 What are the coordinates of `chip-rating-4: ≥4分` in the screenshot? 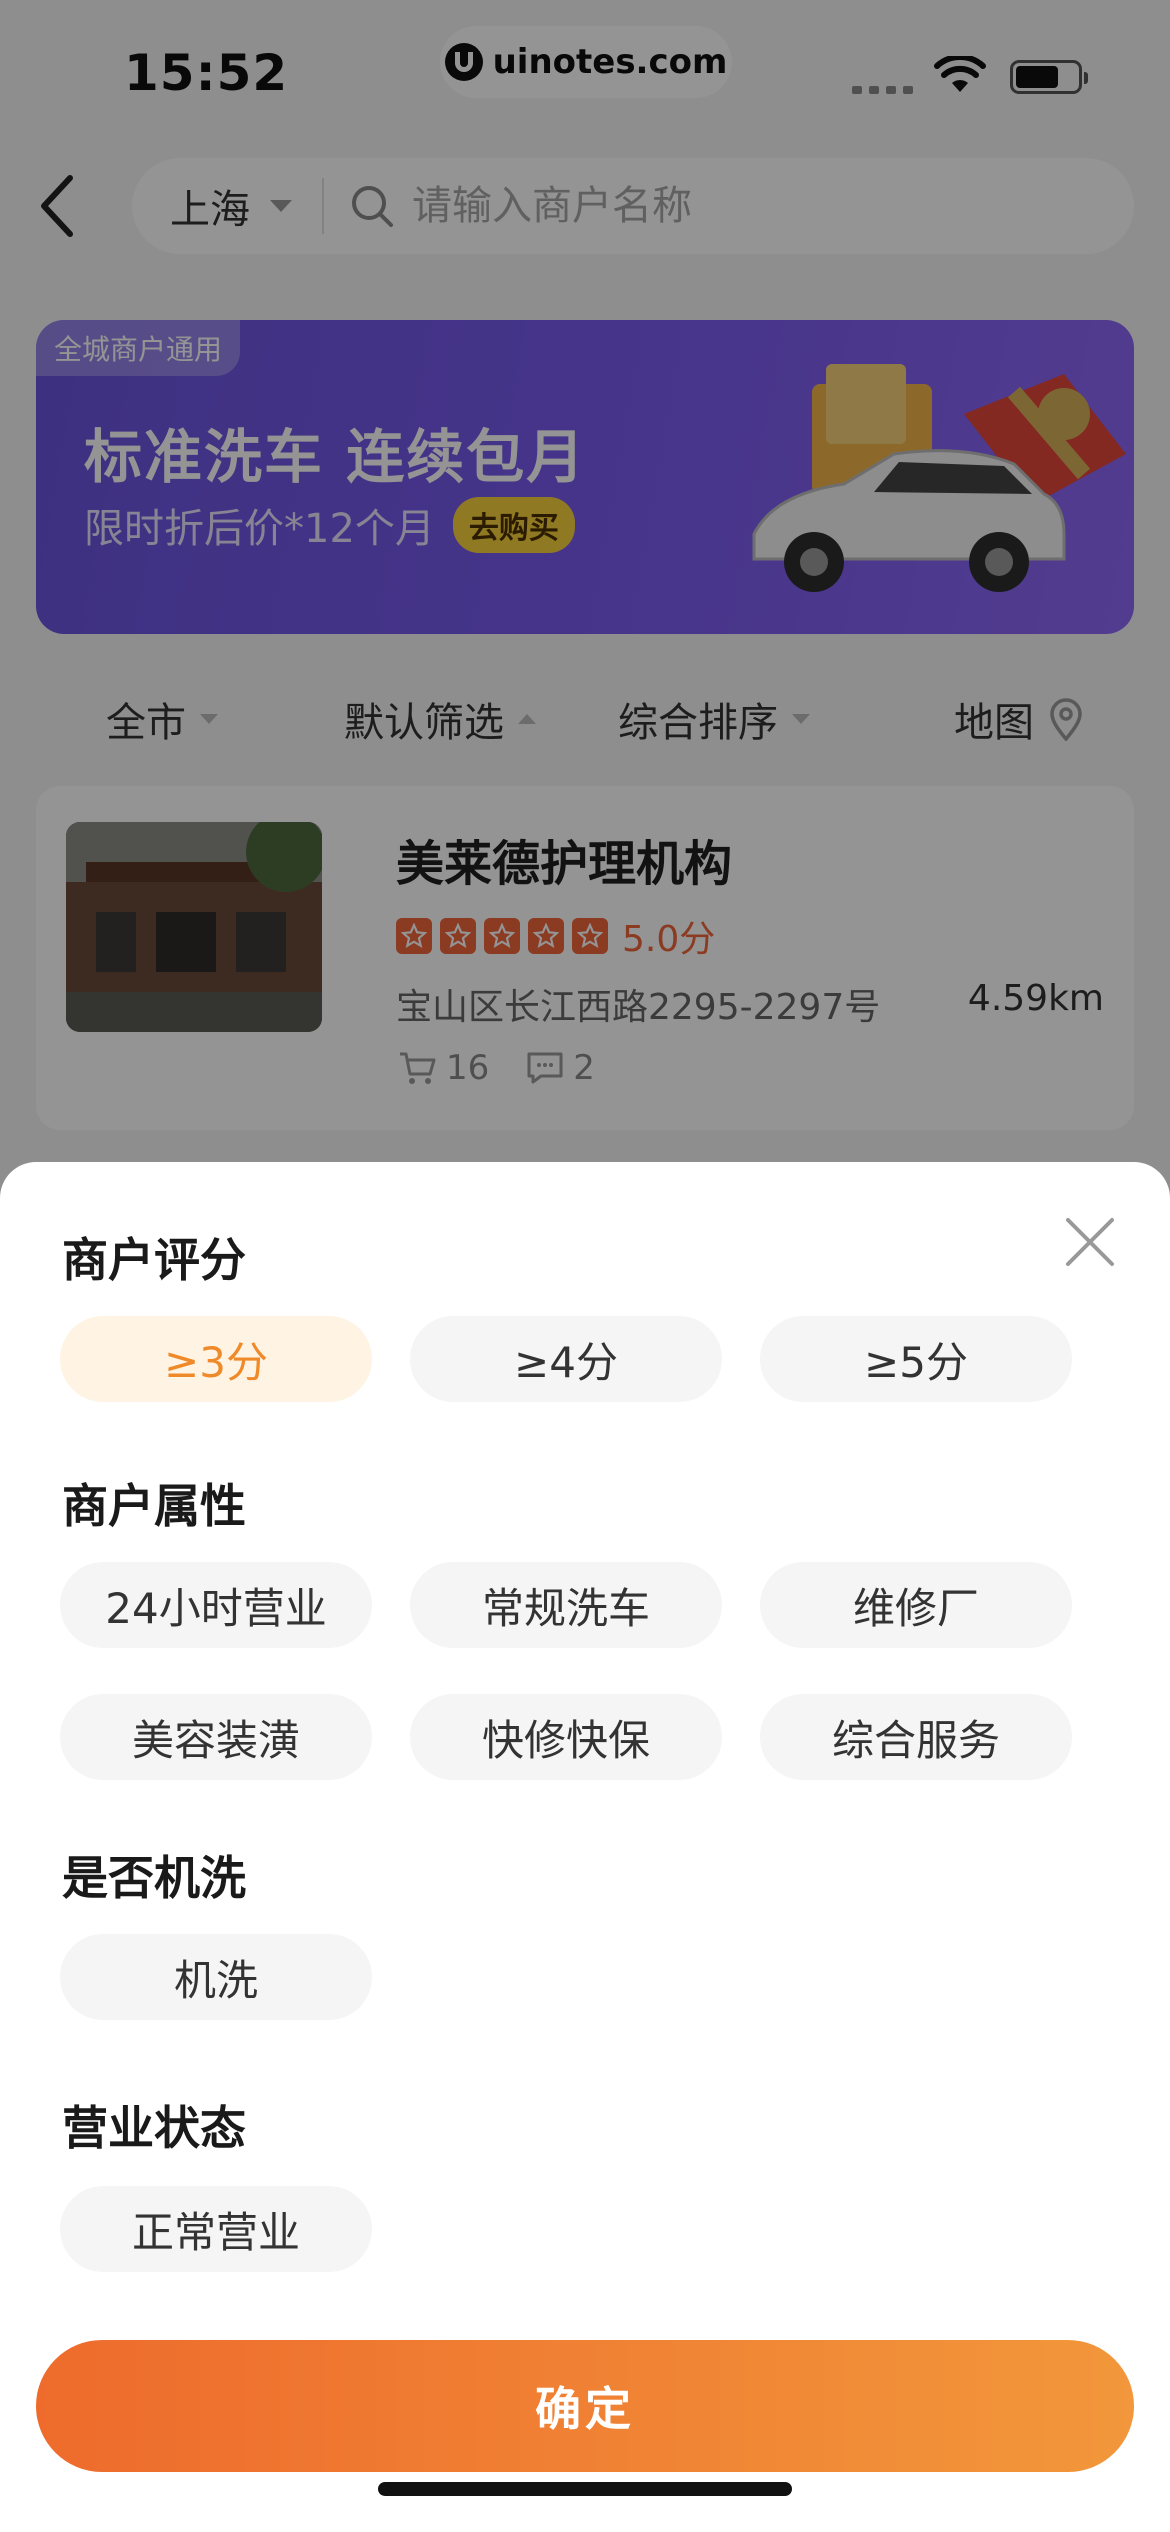 It's located at (566, 1359).